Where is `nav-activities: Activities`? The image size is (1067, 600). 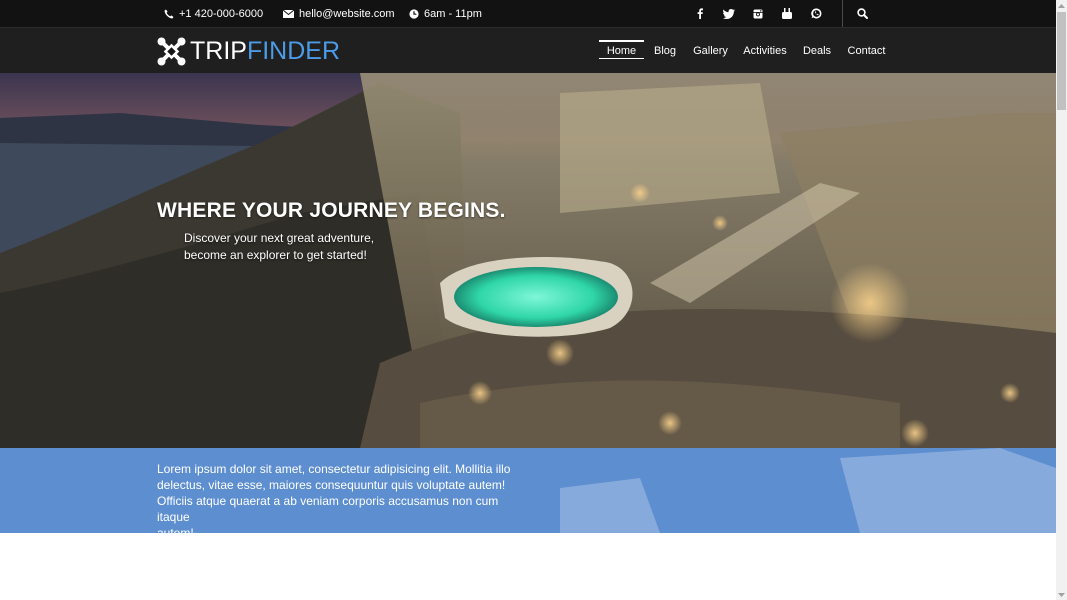
nav-activities: Activities is located at coordinates (764, 51).